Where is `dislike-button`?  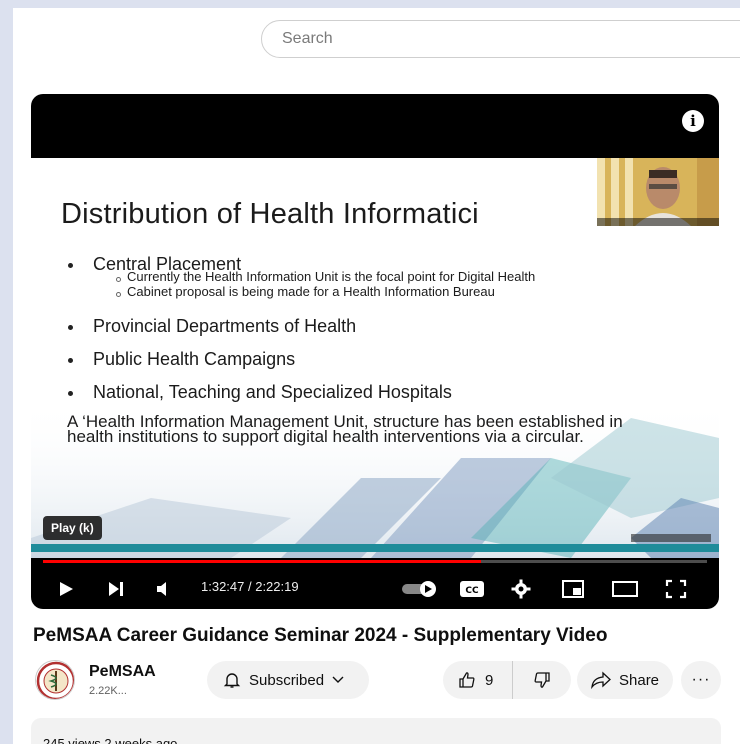 dislike-button is located at coordinates (542, 680).